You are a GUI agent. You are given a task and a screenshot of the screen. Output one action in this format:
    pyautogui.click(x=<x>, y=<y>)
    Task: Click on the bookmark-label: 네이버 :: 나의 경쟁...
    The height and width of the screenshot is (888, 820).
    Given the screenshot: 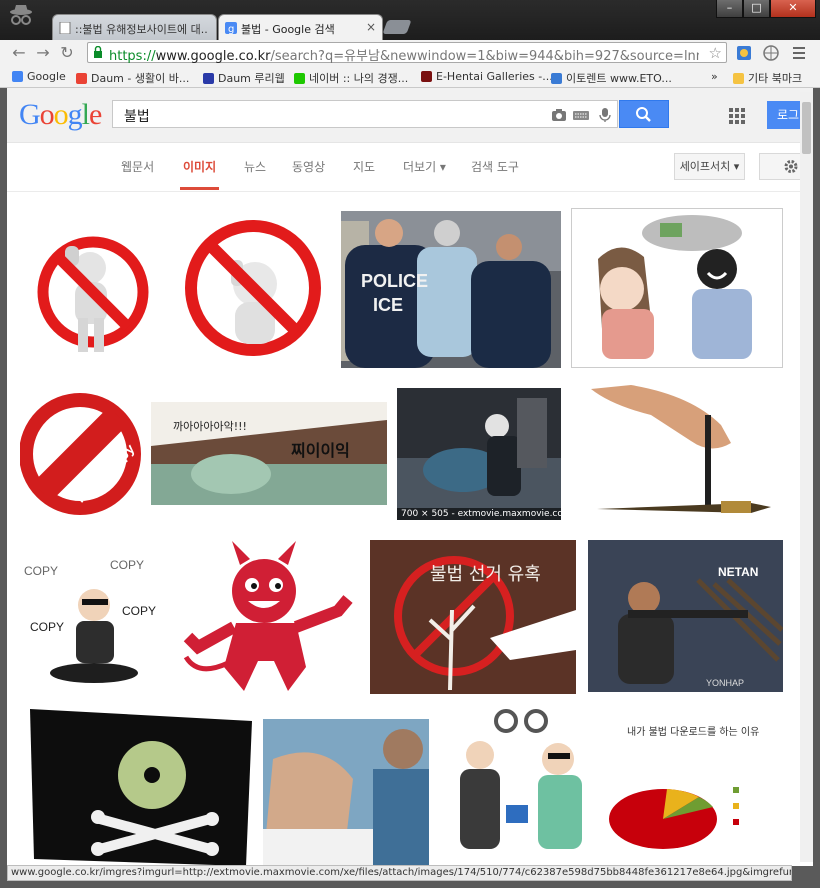 What is the action you would take?
    pyautogui.click(x=359, y=78)
    